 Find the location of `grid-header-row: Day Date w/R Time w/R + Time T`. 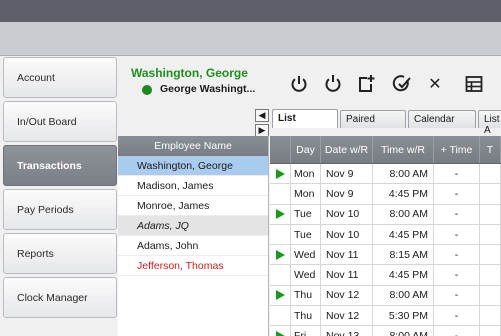

grid-header-row: Day Date w/R Time w/R + Time T is located at coordinates (385, 150).